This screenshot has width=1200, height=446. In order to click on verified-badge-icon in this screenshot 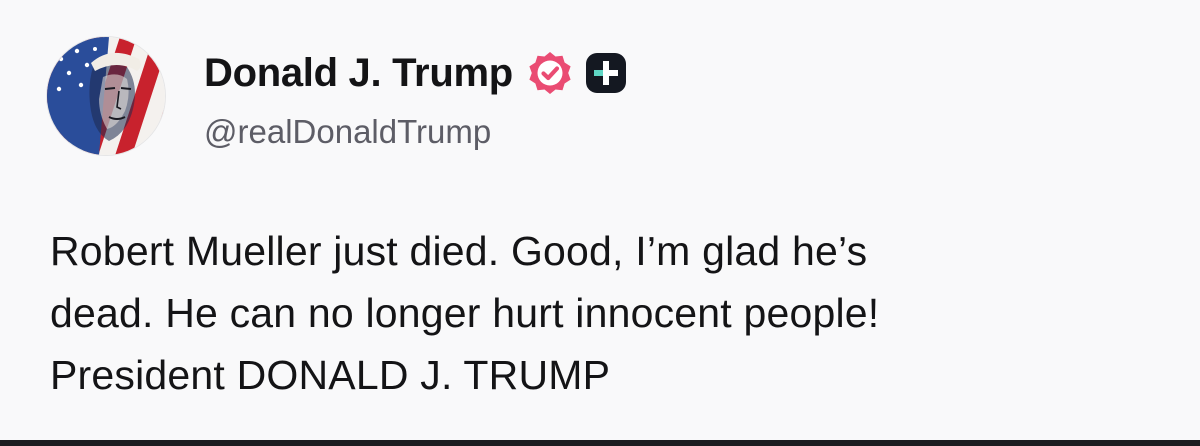, I will do `click(550, 73)`.